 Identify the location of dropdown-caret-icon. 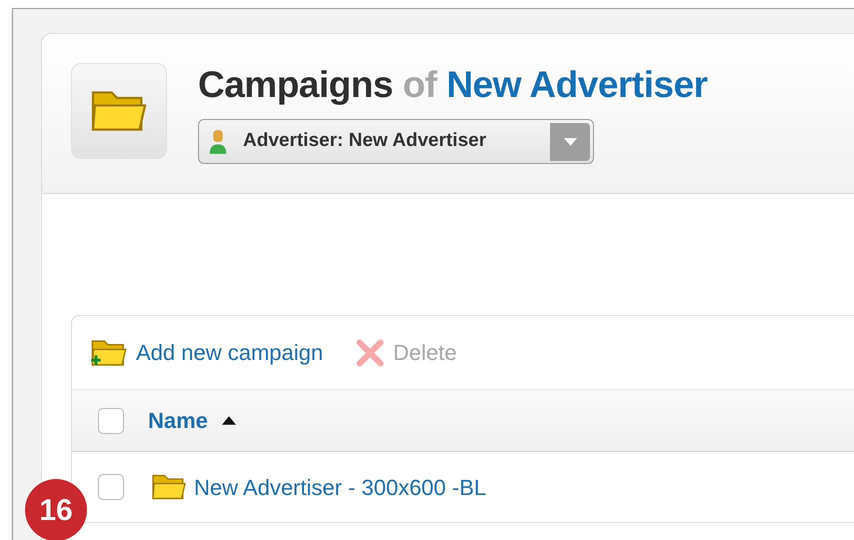
(570, 141).